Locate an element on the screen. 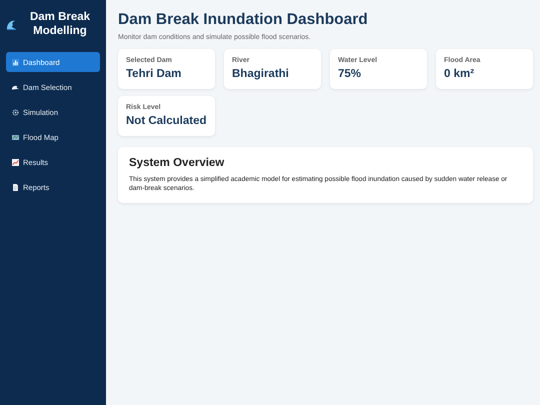 This screenshot has width=540, height=405. stat-value: 0 km² is located at coordinates (460, 74).